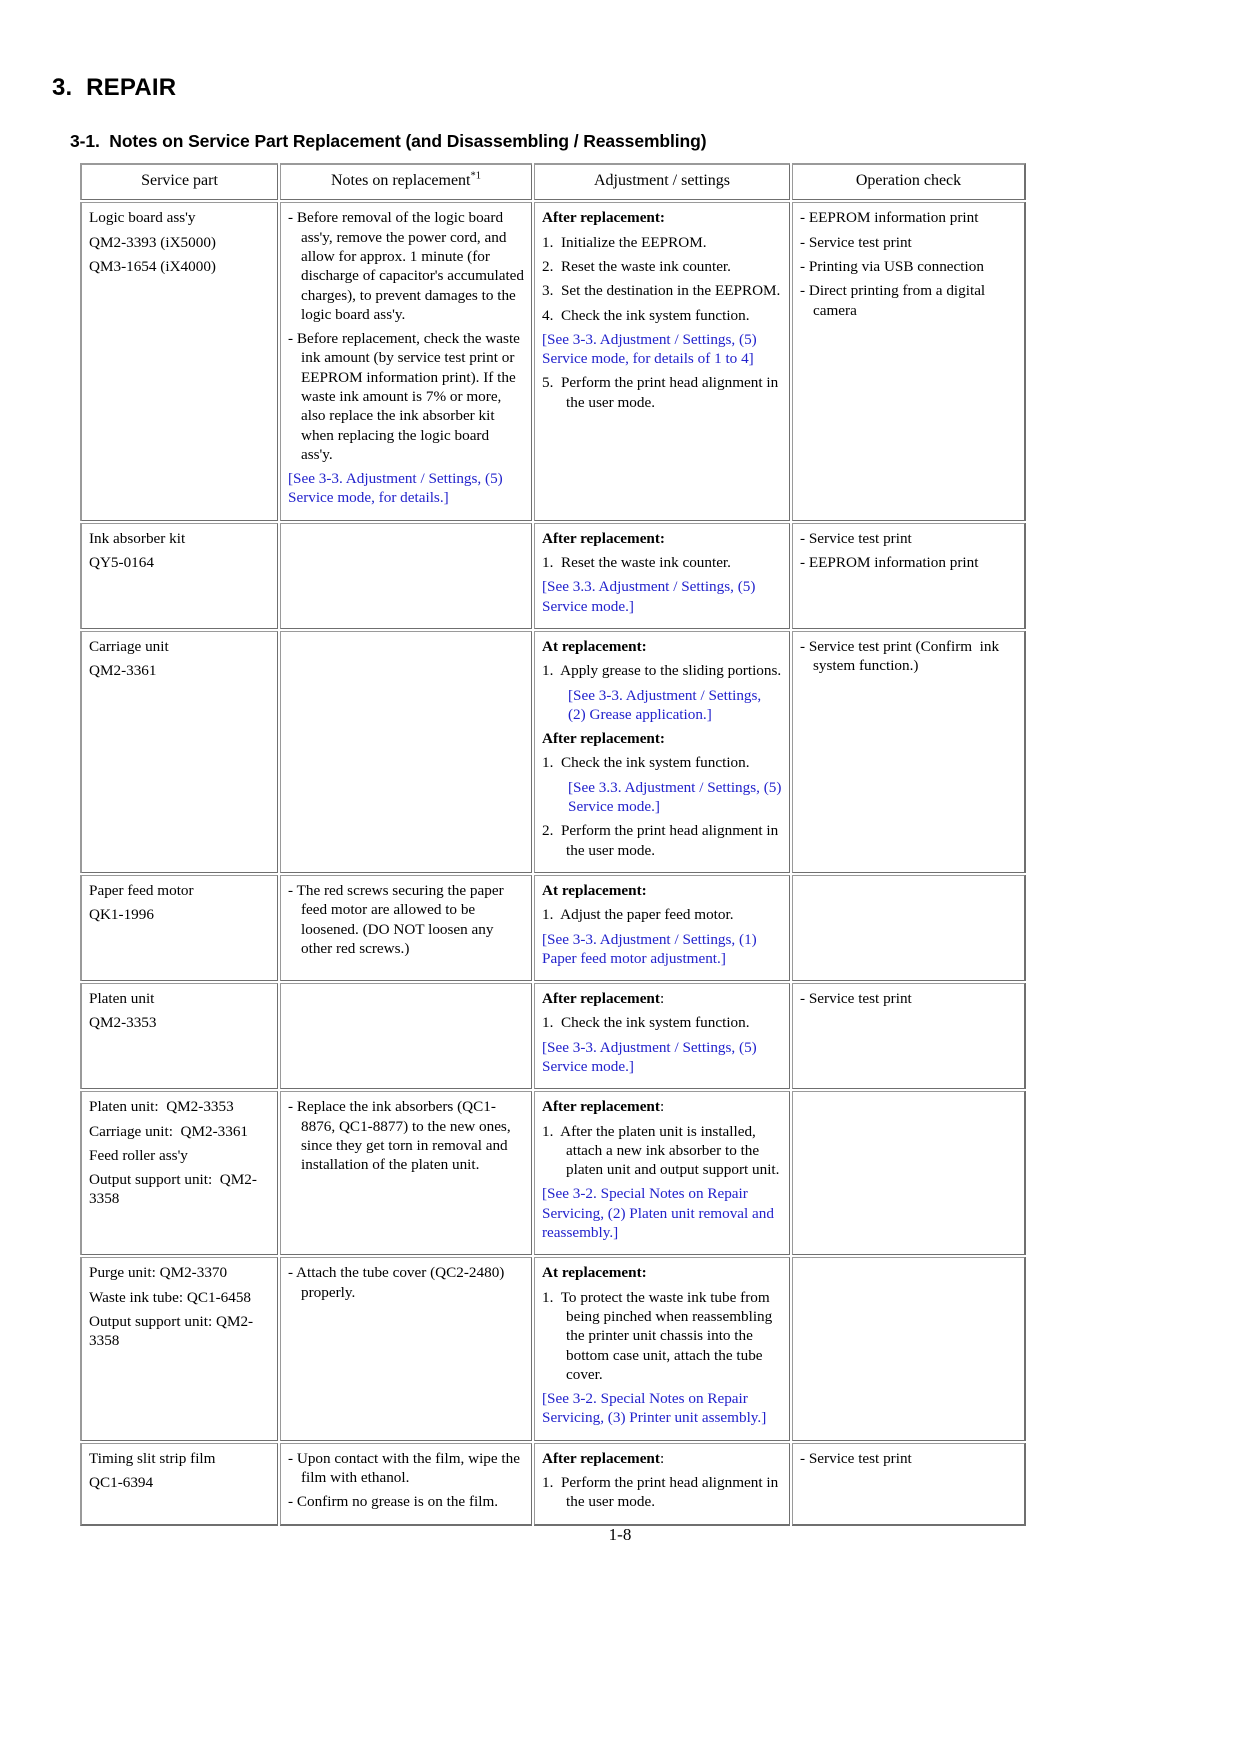 The width and height of the screenshot is (1240, 1754). I want to click on column-header-notes-label: Notes on replacement, so click(401, 180).